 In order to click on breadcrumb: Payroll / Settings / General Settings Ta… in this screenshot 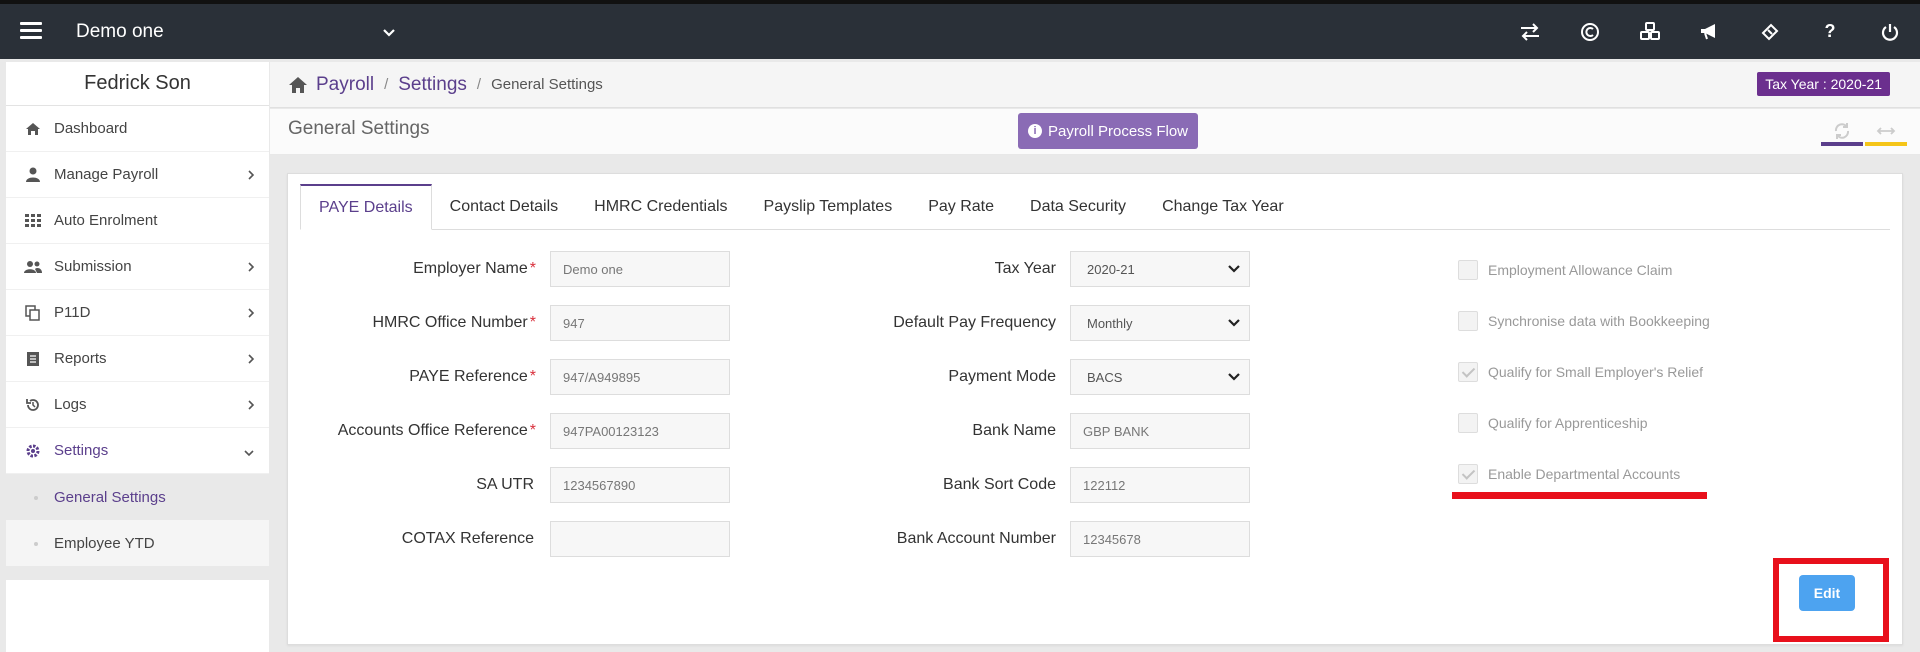, I will do `click(1095, 85)`.